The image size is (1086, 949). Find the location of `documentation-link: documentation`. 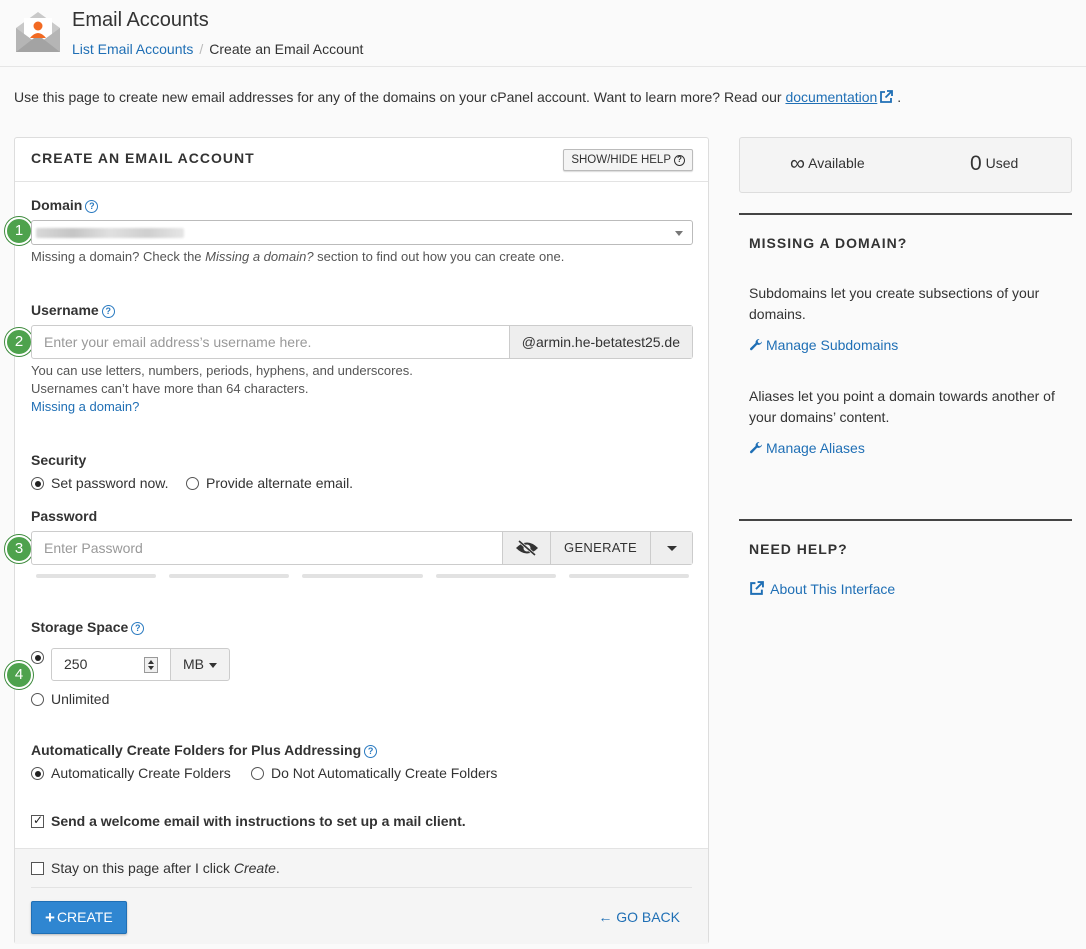

documentation-link: documentation is located at coordinates (831, 97).